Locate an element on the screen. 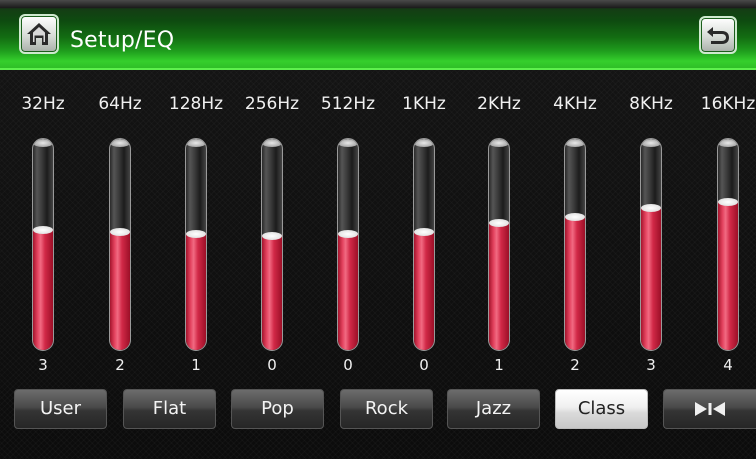 Image resolution: width=756 pixels, height=459 pixels. band-frequency-label: 128Hz is located at coordinates (196, 104).